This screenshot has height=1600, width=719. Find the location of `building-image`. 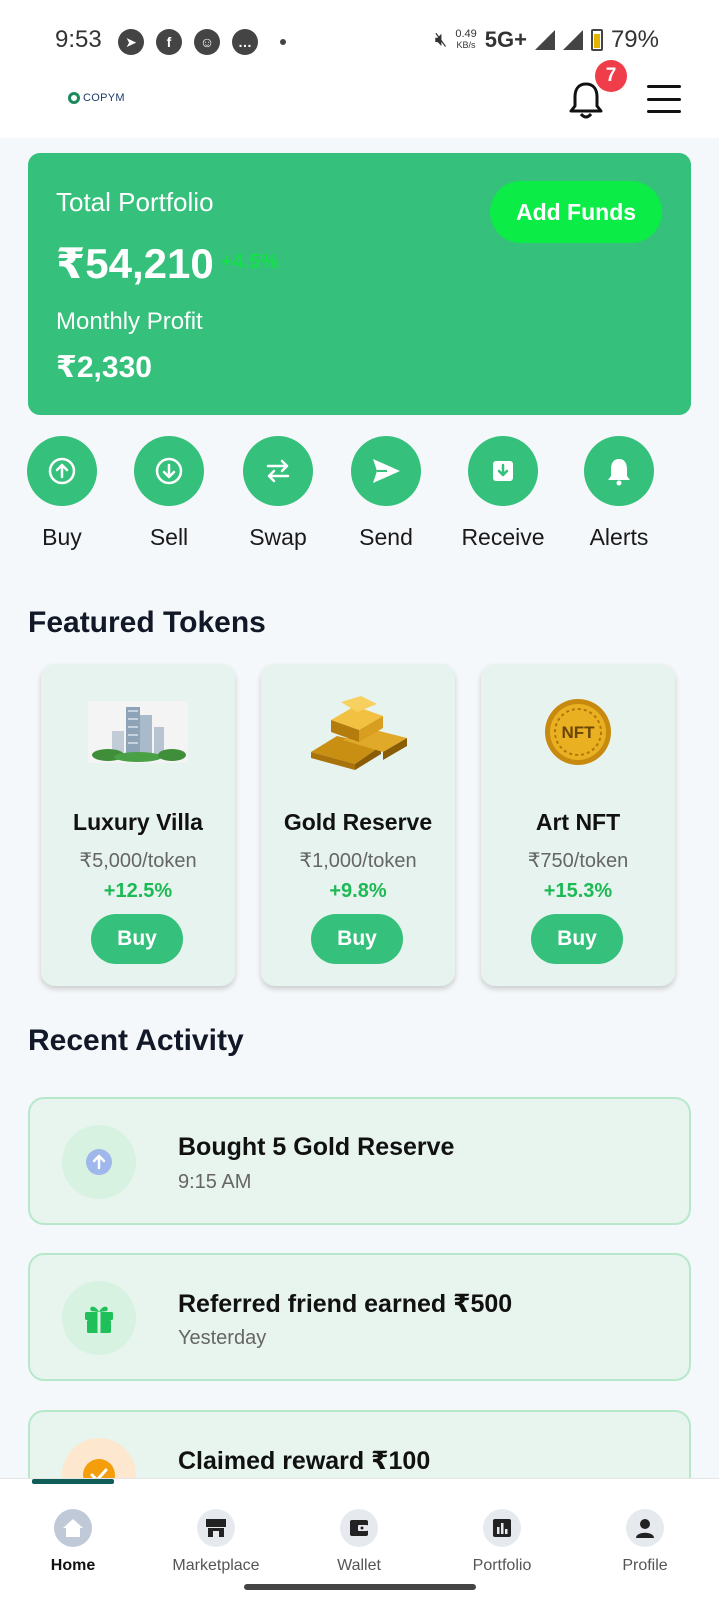

building-image is located at coordinates (138, 732).